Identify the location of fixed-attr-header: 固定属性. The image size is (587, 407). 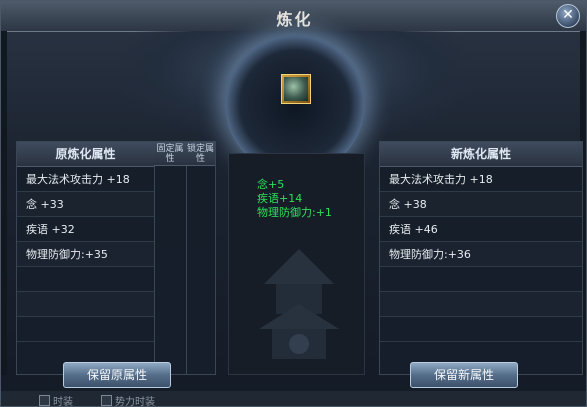
(170, 154).